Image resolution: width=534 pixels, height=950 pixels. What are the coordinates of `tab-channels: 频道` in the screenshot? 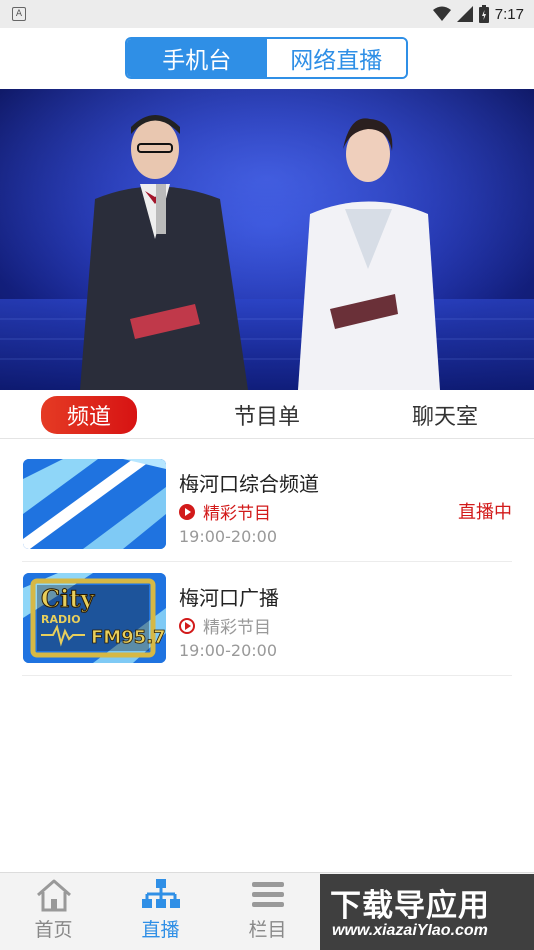 It's located at (89, 415).